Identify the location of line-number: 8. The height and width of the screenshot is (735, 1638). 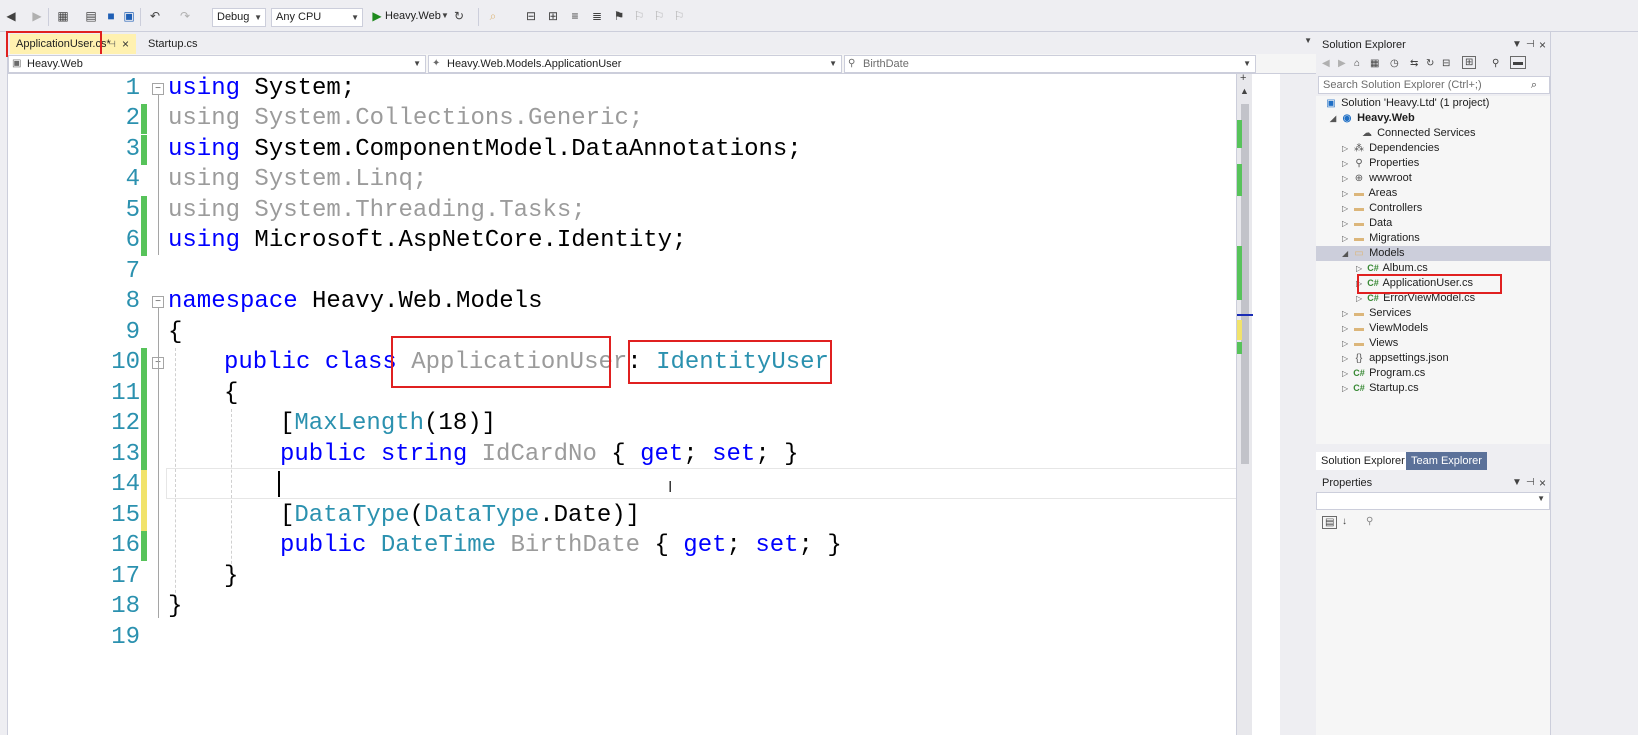
(132, 301).